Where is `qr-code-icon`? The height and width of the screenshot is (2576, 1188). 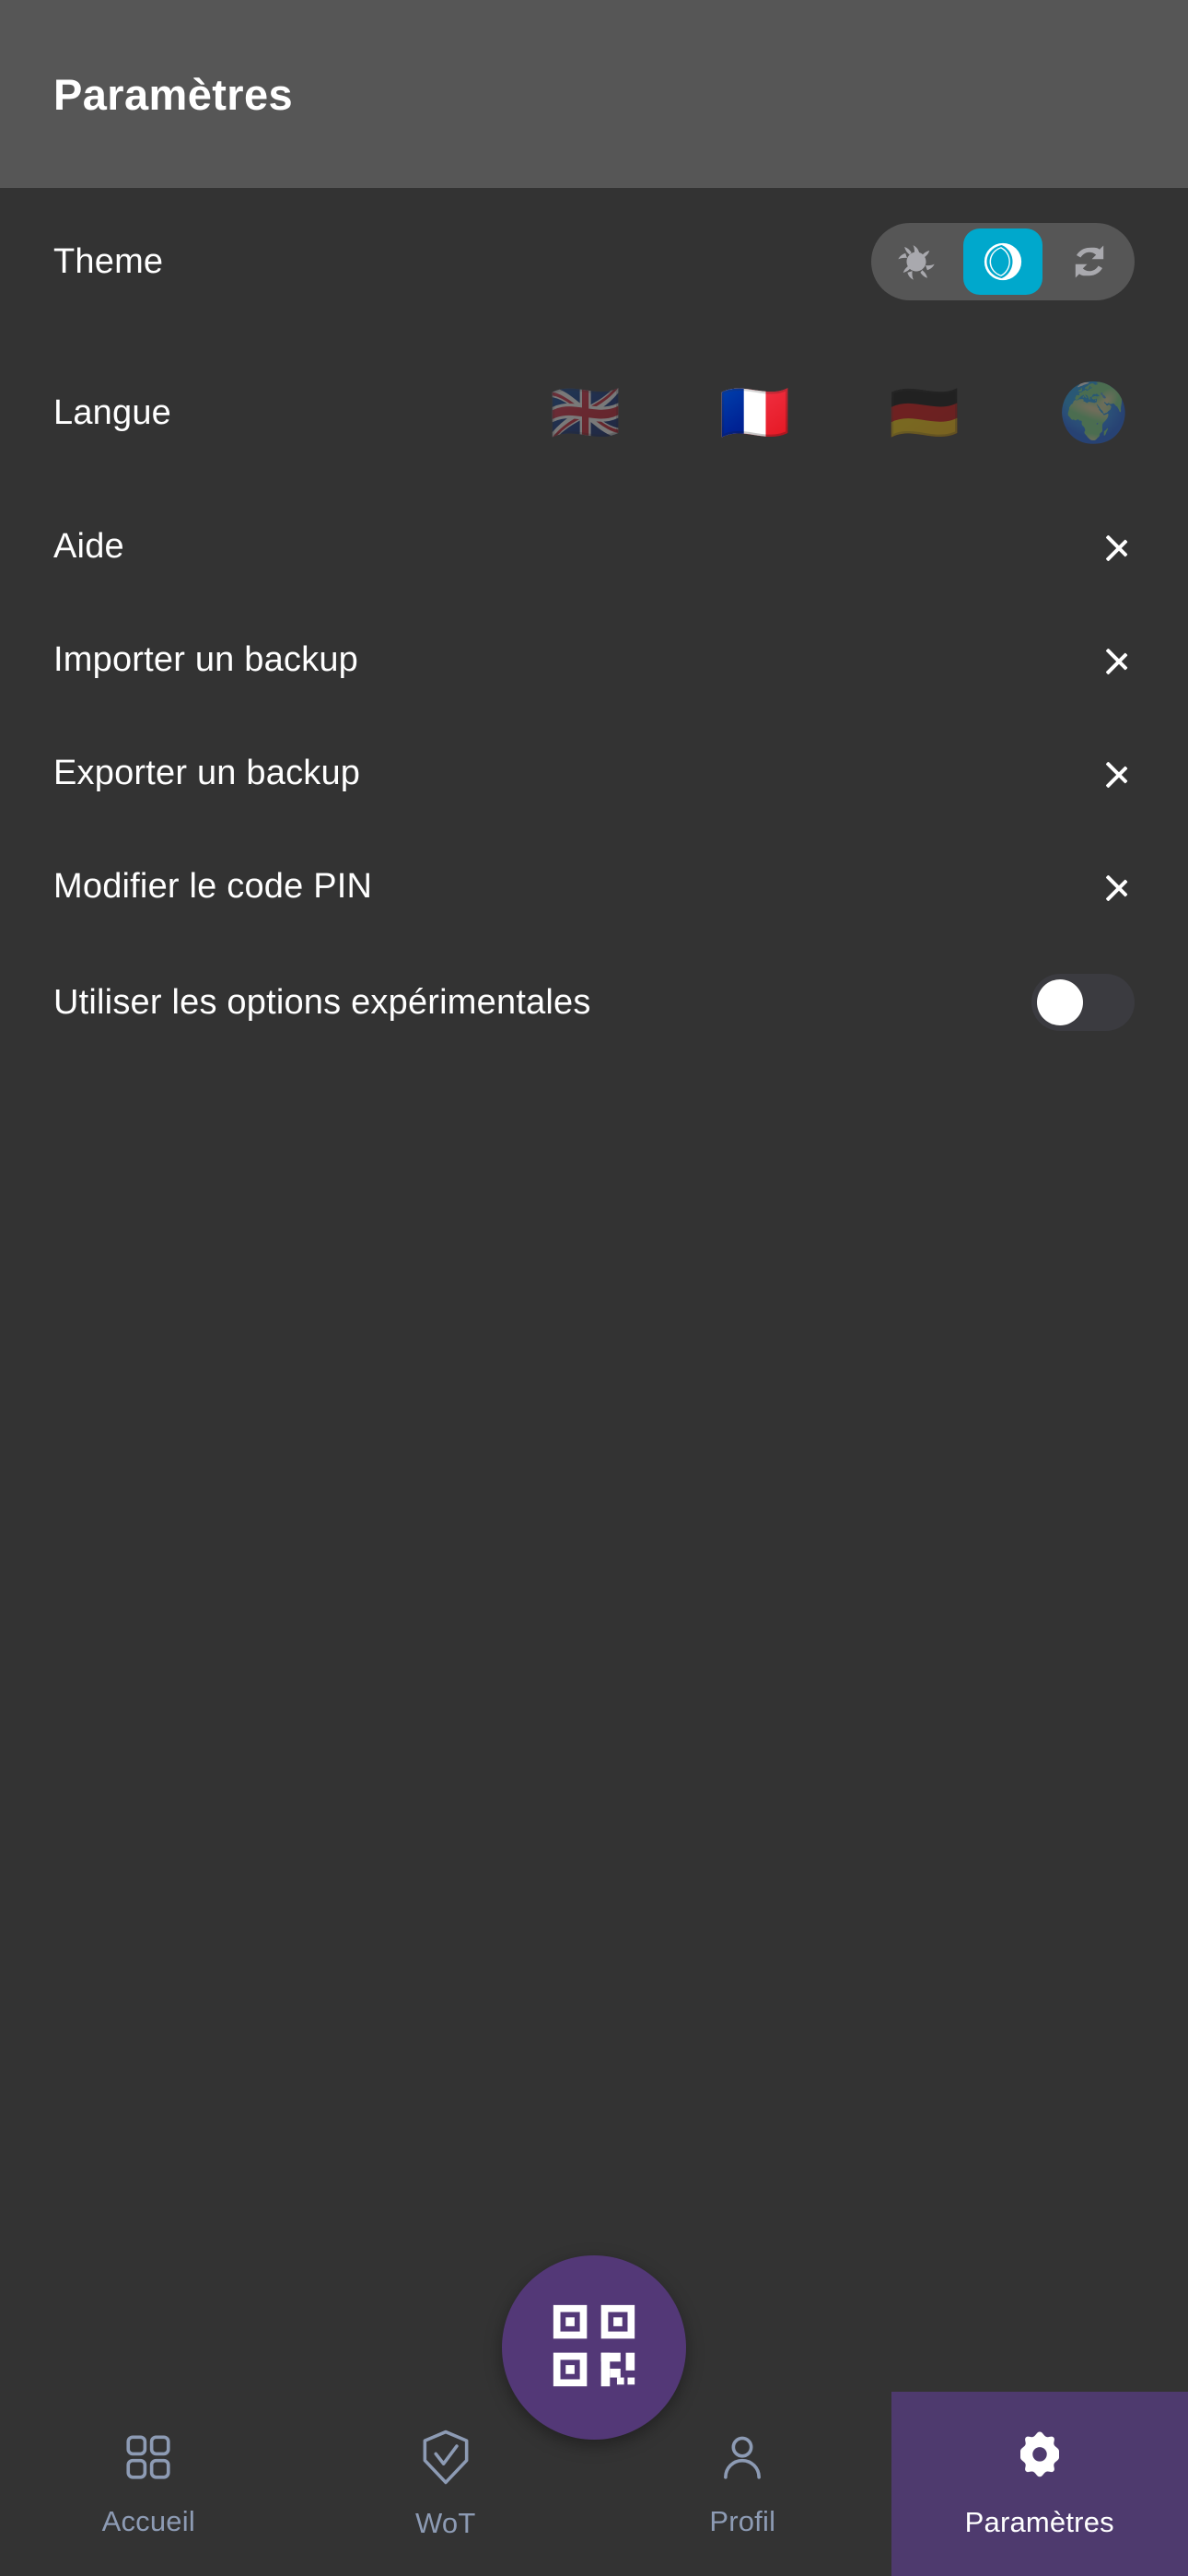 qr-code-icon is located at coordinates (594, 2348).